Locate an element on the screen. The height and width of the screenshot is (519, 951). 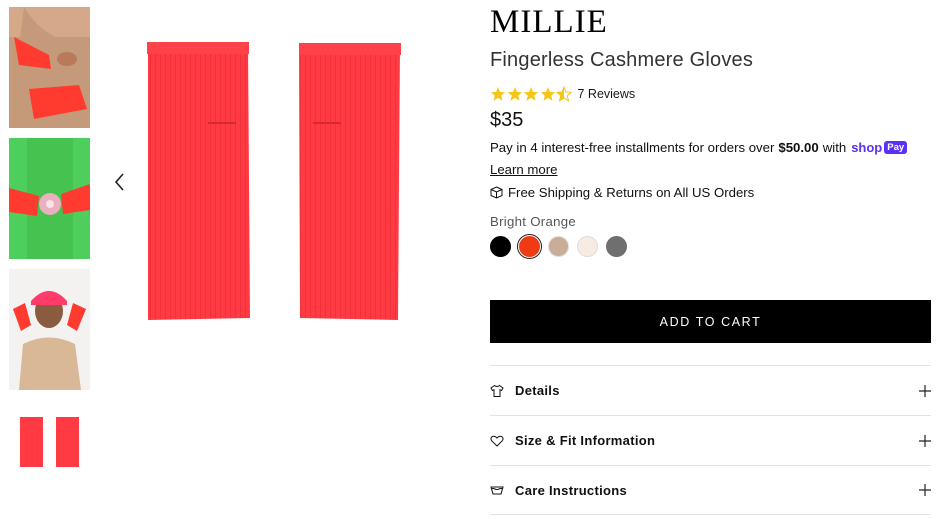
previous-image-button is located at coordinates (119, 182).